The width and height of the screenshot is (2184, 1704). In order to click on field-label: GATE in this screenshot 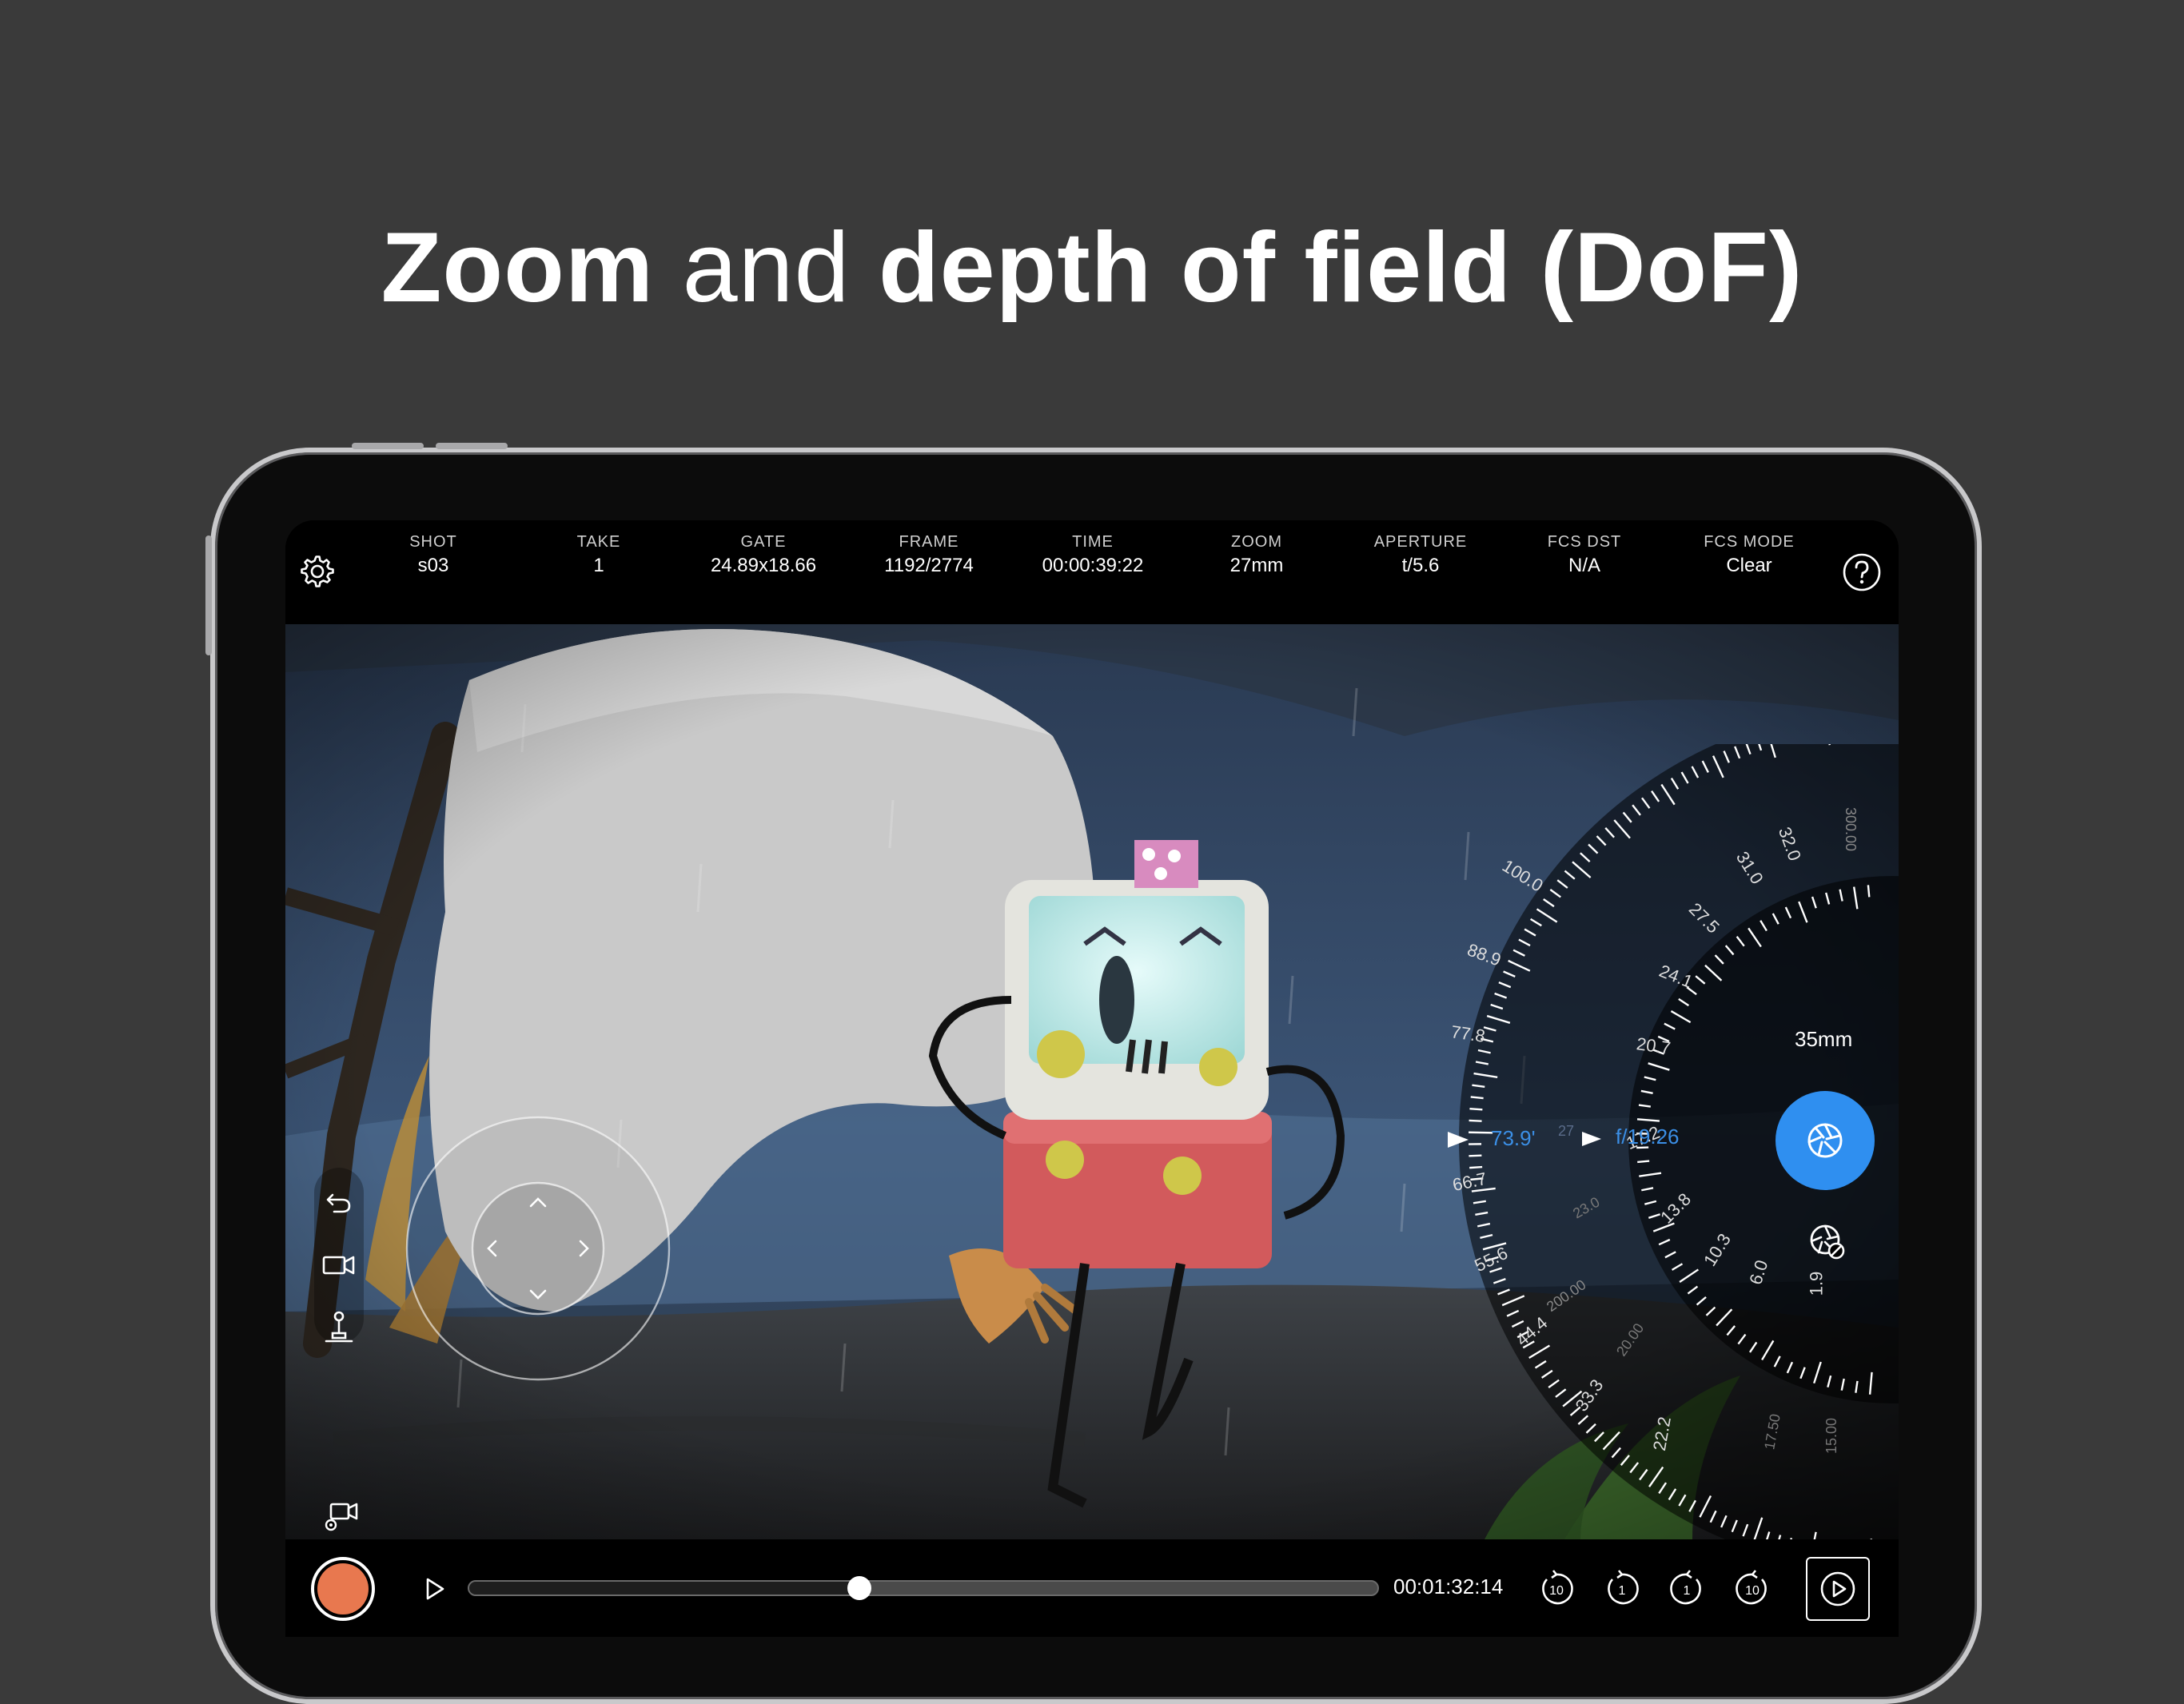, I will do `click(763, 542)`.